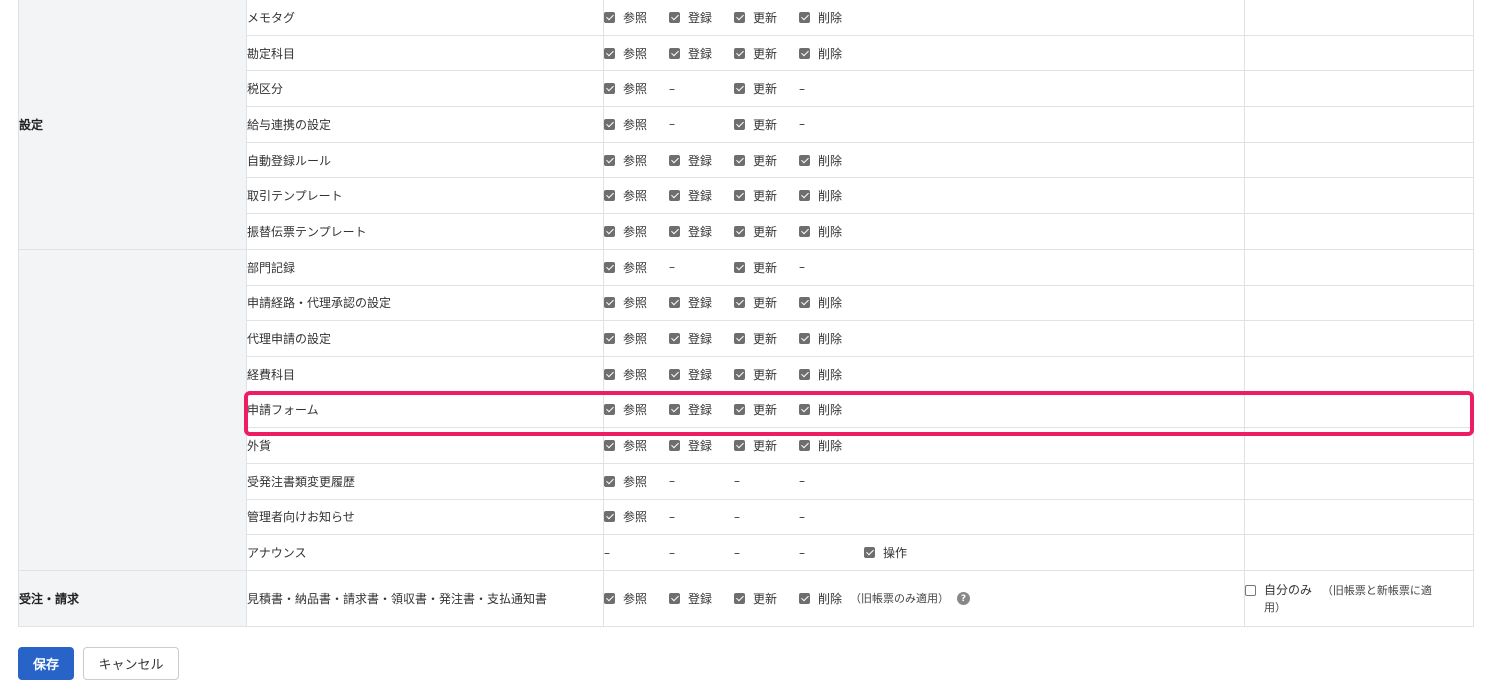 Image resolution: width=1485 pixels, height=692 pixels. What do you see at coordinates (869, 553) in the screenshot?
I see `operate-checkbox` at bounding box center [869, 553].